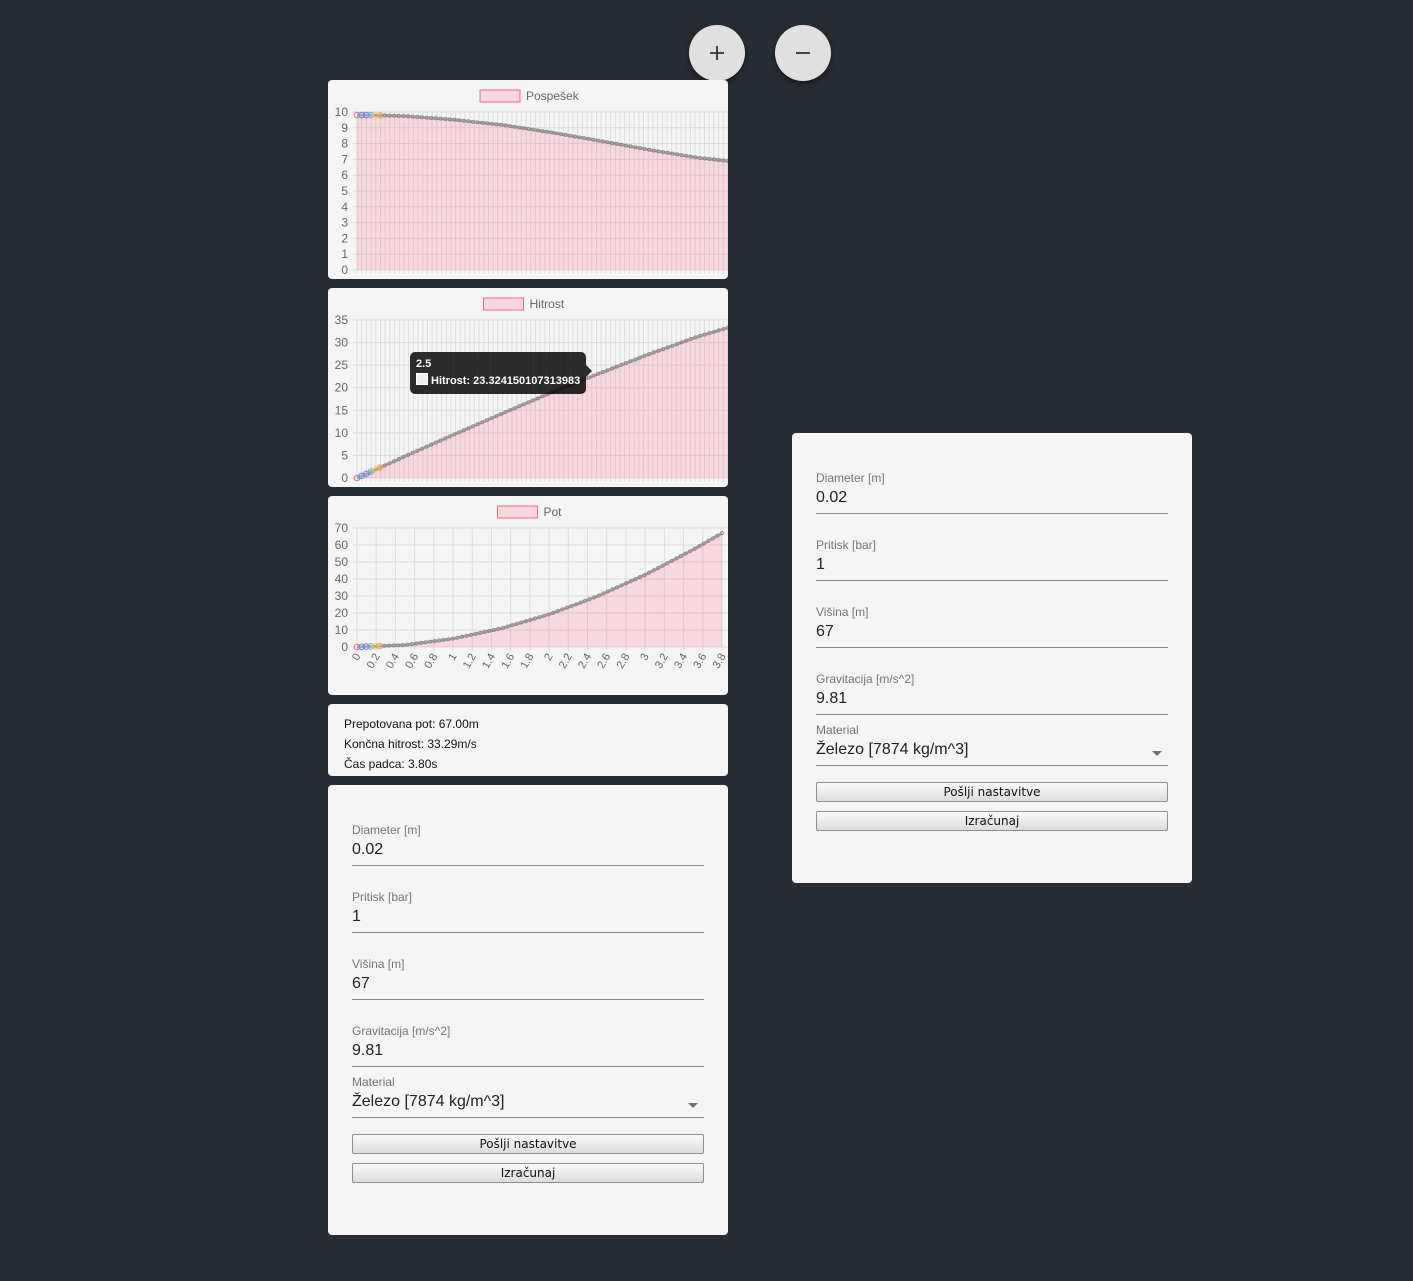  I want to click on x-tick-label: 1, so click(452, 657).